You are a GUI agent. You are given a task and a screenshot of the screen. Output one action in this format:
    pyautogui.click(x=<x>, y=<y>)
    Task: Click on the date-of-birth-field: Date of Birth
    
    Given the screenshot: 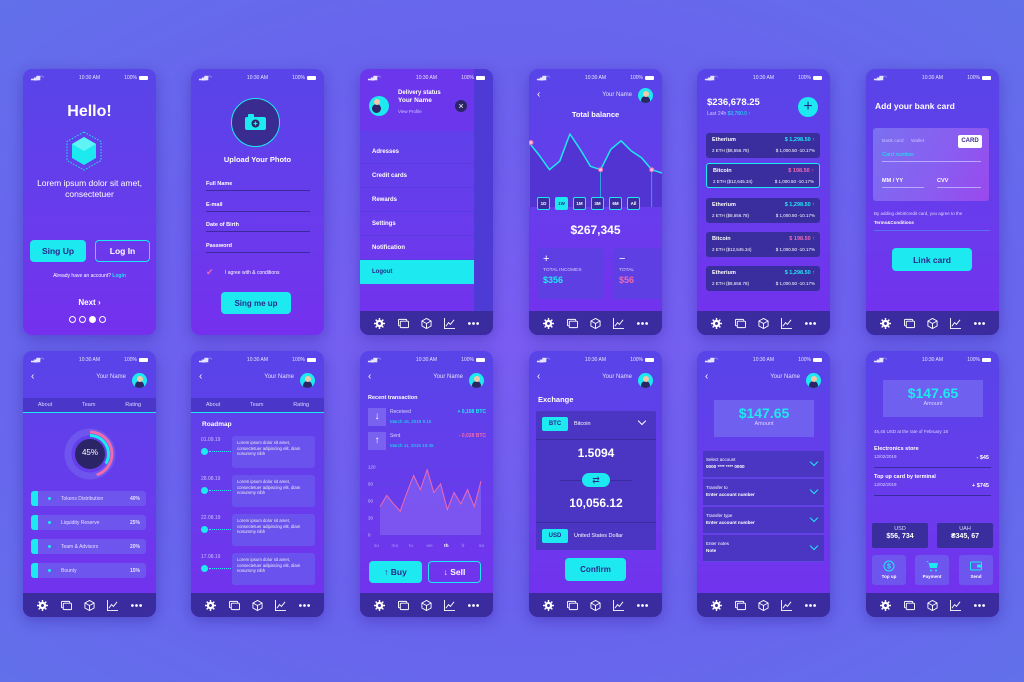 What is the action you would take?
    pyautogui.click(x=258, y=227)
    